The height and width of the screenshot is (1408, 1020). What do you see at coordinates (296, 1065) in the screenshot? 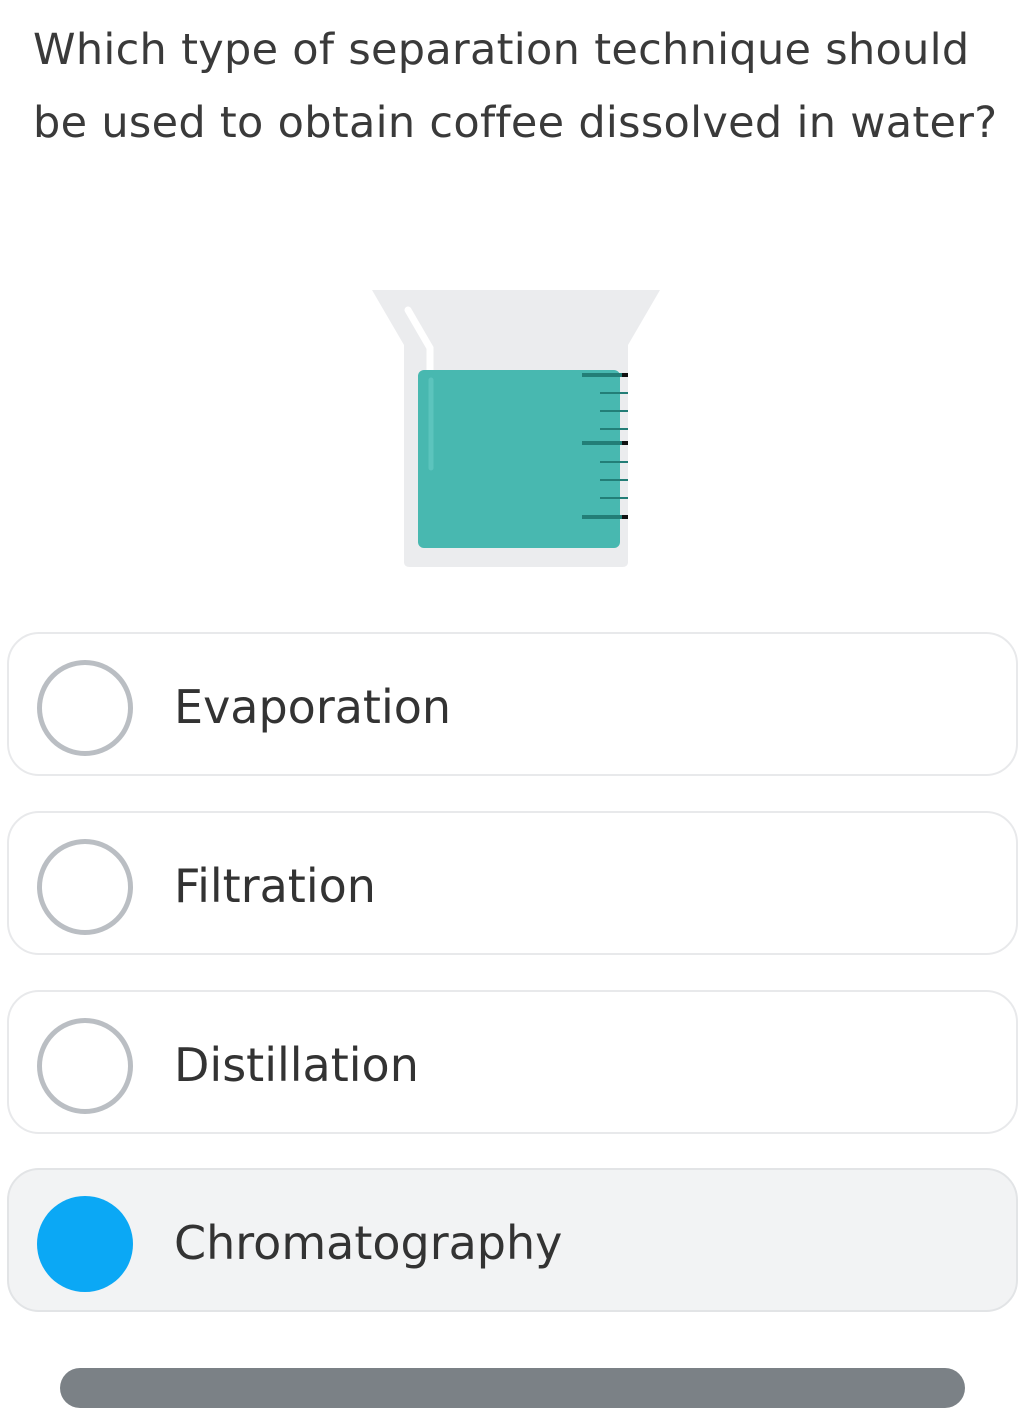
I see `option-label: Distillation` at bounding box center [296, 1065].